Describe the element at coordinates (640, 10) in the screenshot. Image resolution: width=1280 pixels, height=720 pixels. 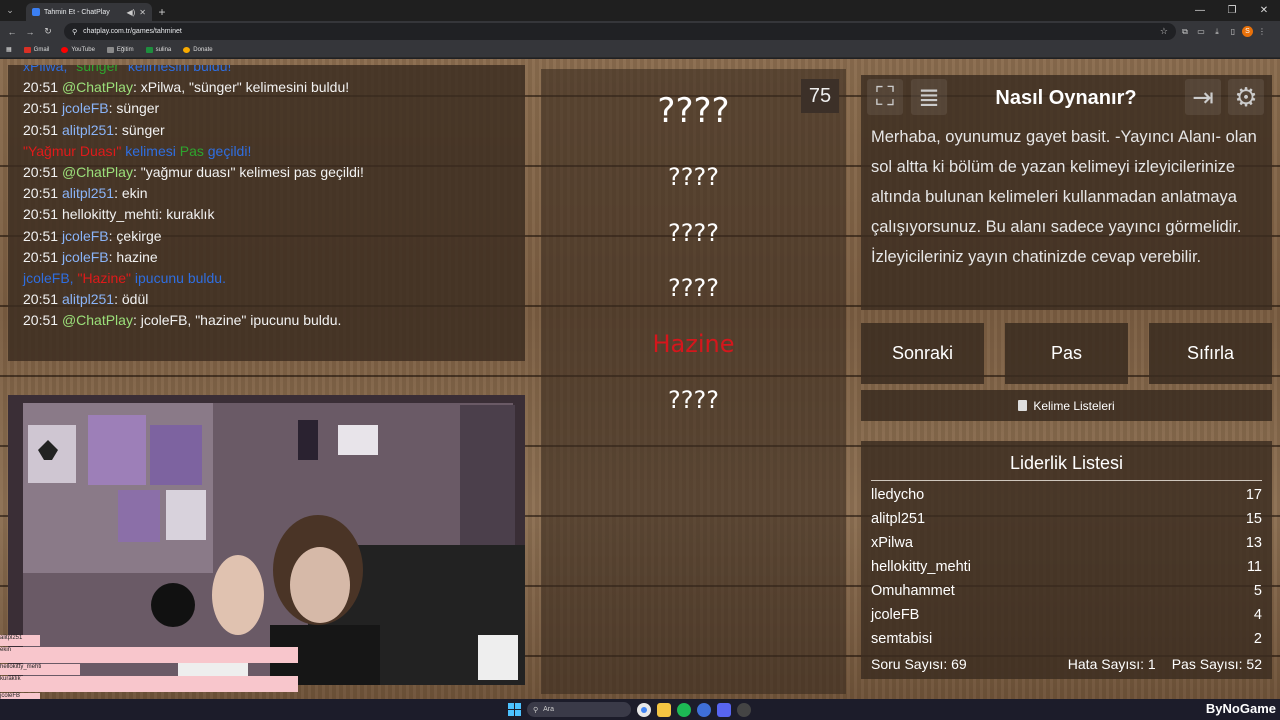
I see `browser-tab-bar: ⌄ Tahmin Et - ChatPlay ◀) ✕ + — ❐ ✕` at that location.